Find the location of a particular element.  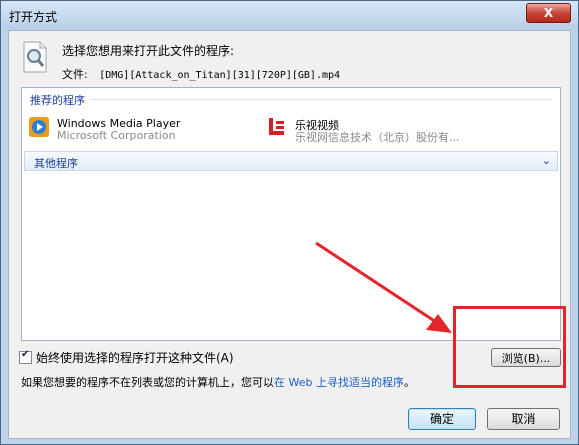

other-programs-header: 其他程序 ⌄ is located at coordinates (291, 161).